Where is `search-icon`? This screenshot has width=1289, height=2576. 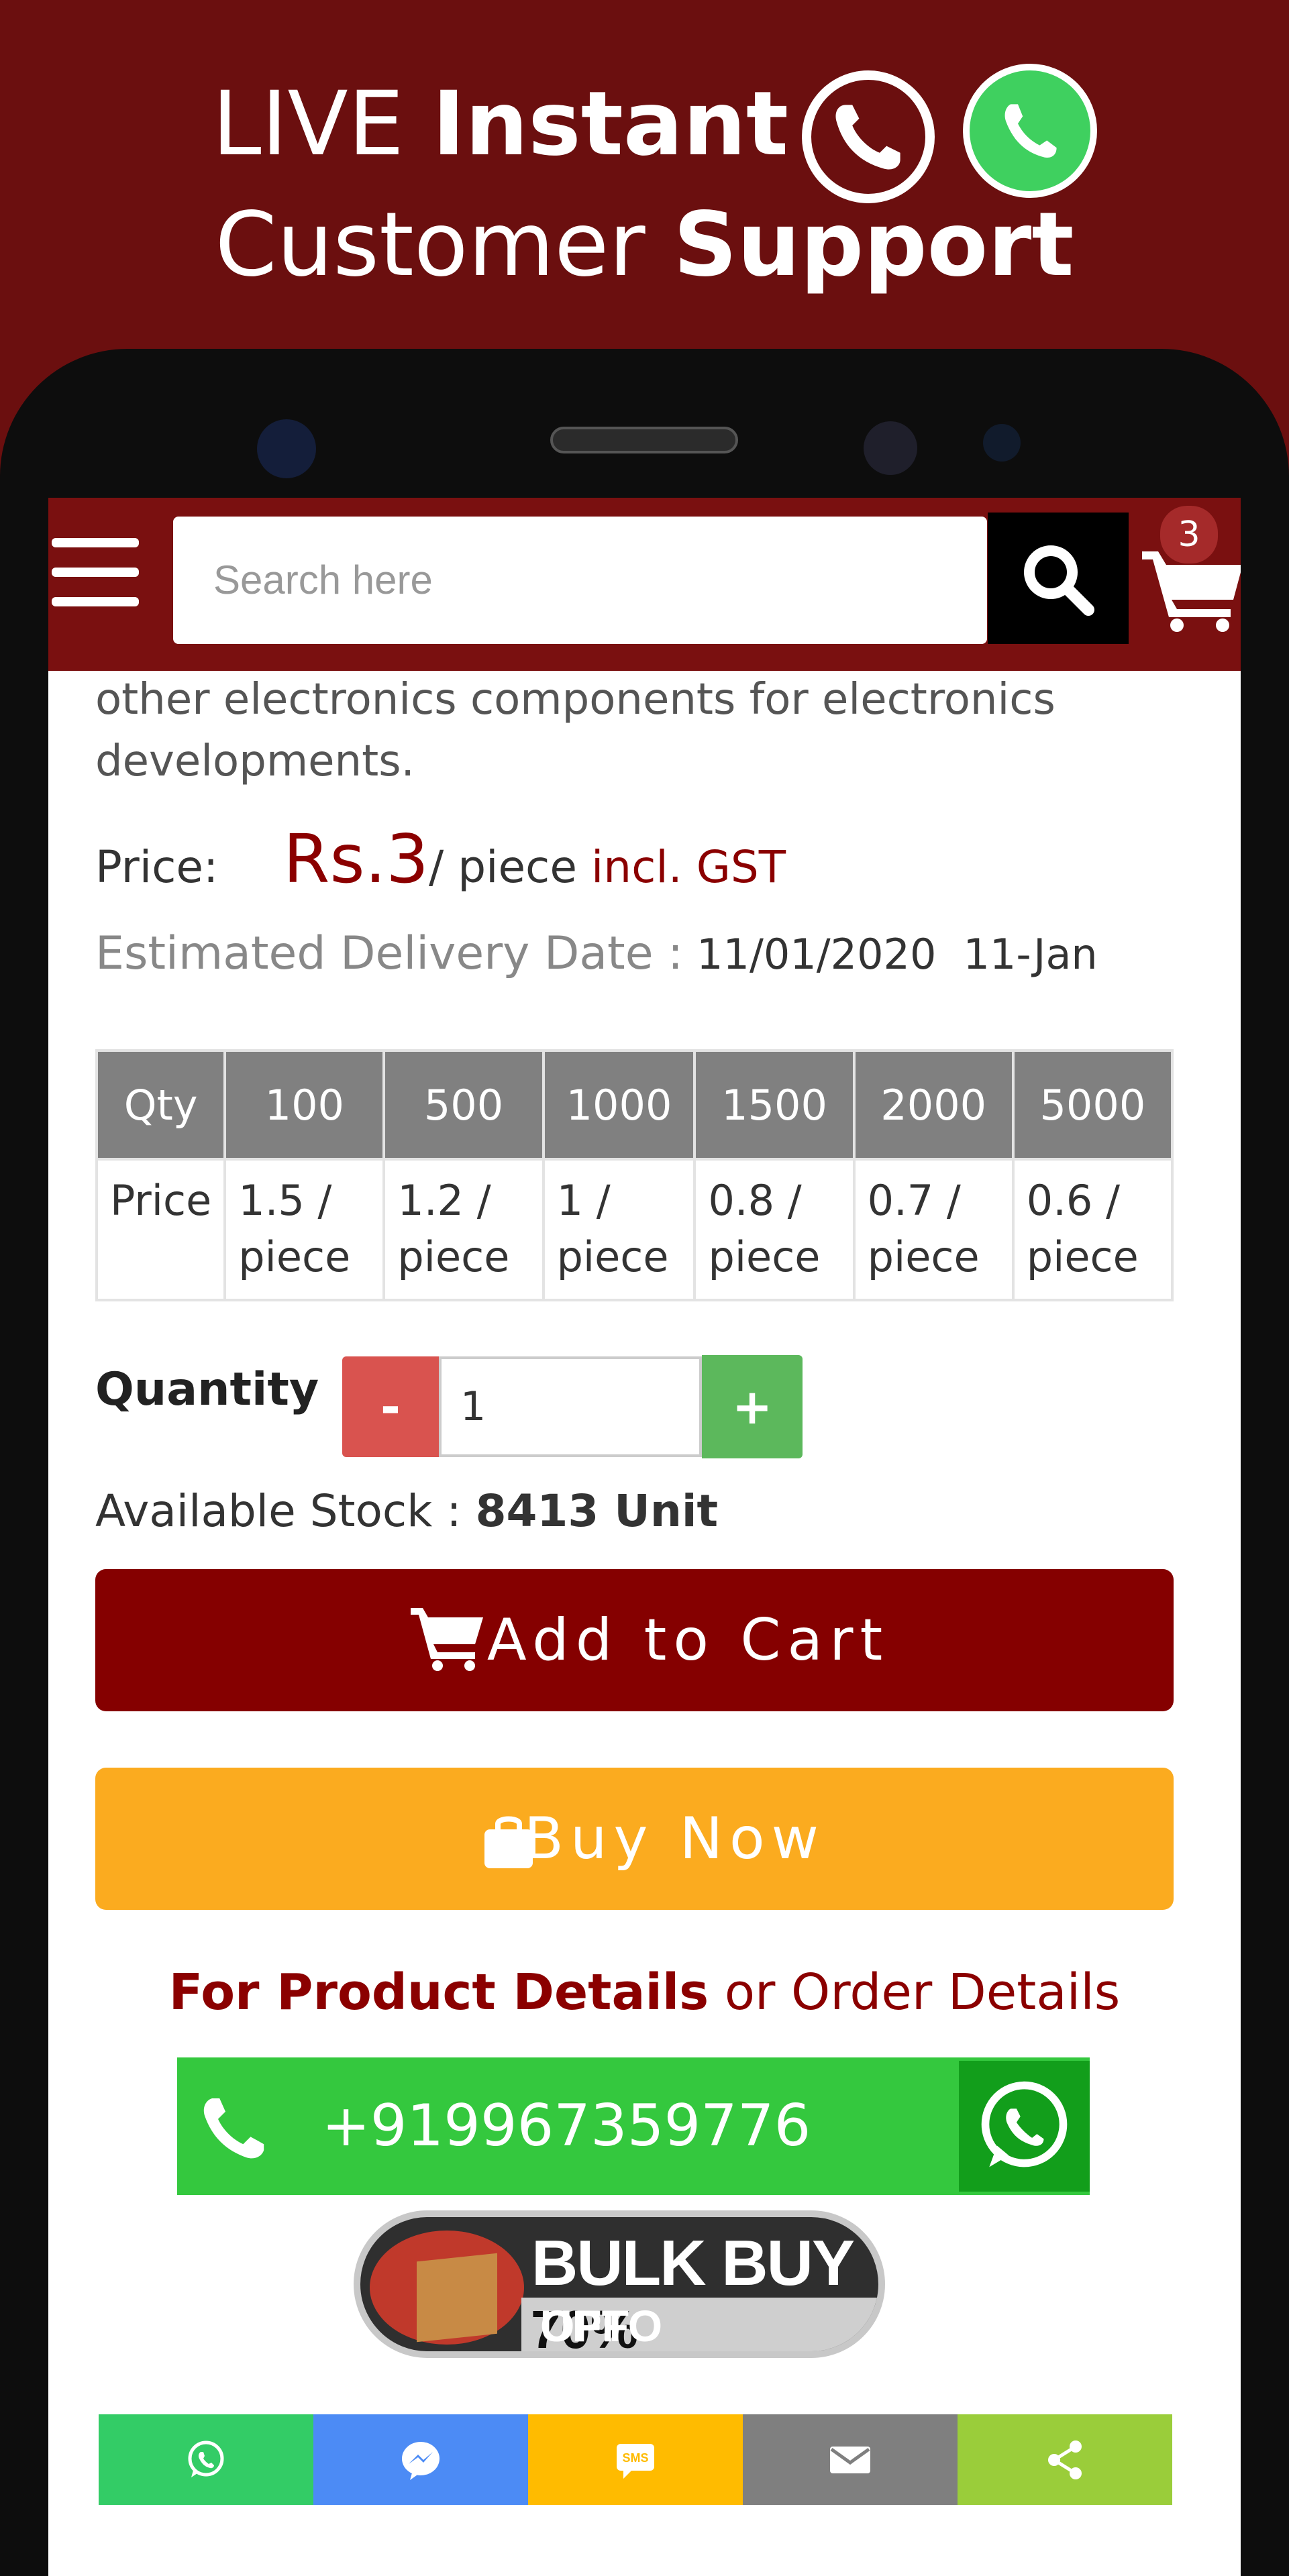
search-icon is located at coordinates (1059, 580).